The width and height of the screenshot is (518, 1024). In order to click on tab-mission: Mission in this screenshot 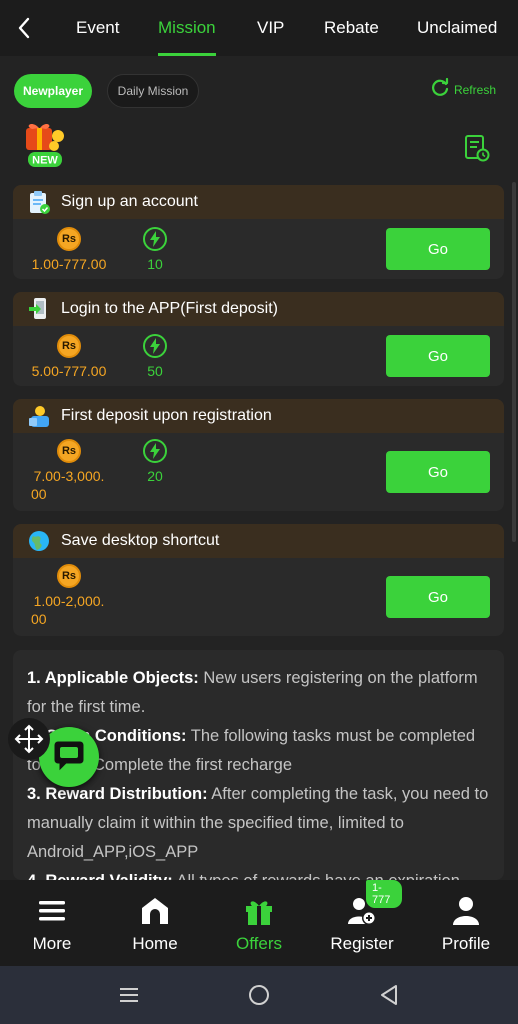, I will do `click(187, 28)`.